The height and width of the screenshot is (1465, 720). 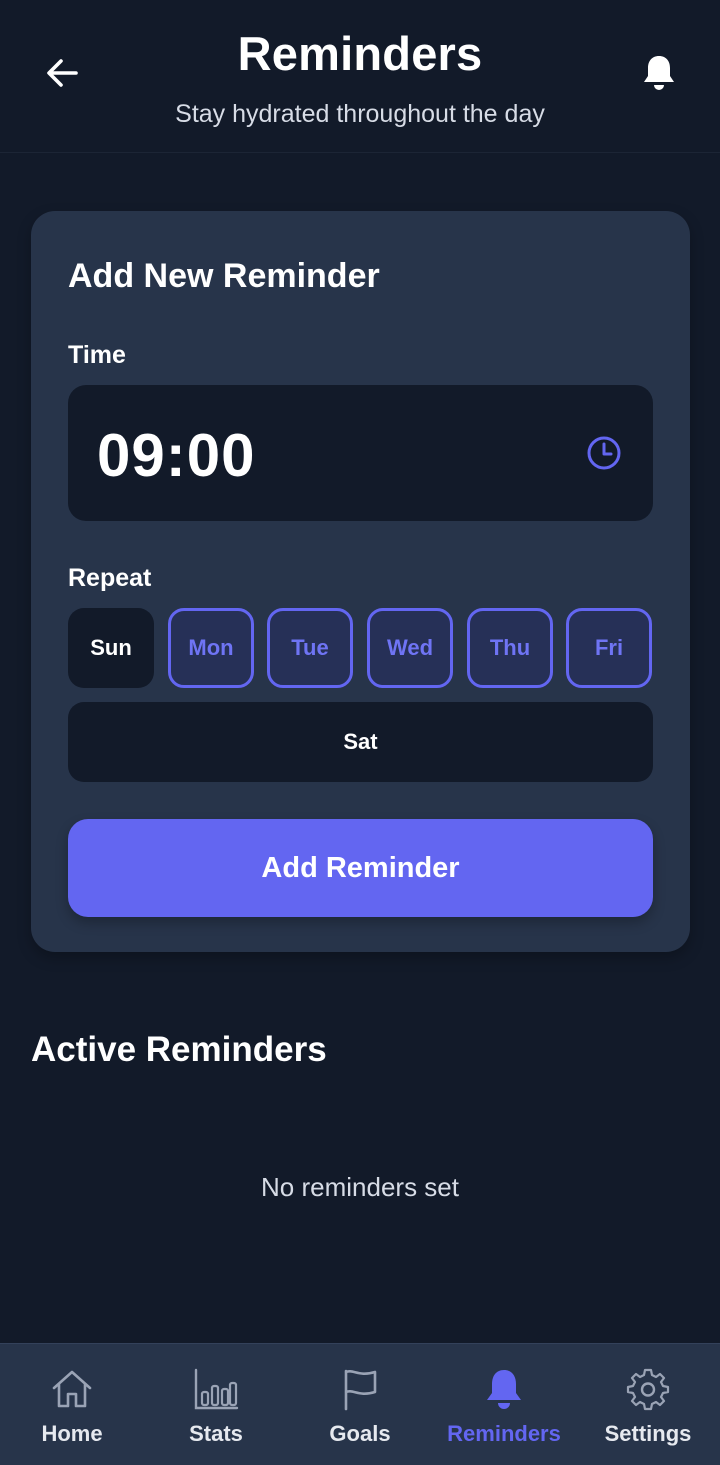 I want to click on day-toggle-thu: Thu, so click(x=510, y=648).